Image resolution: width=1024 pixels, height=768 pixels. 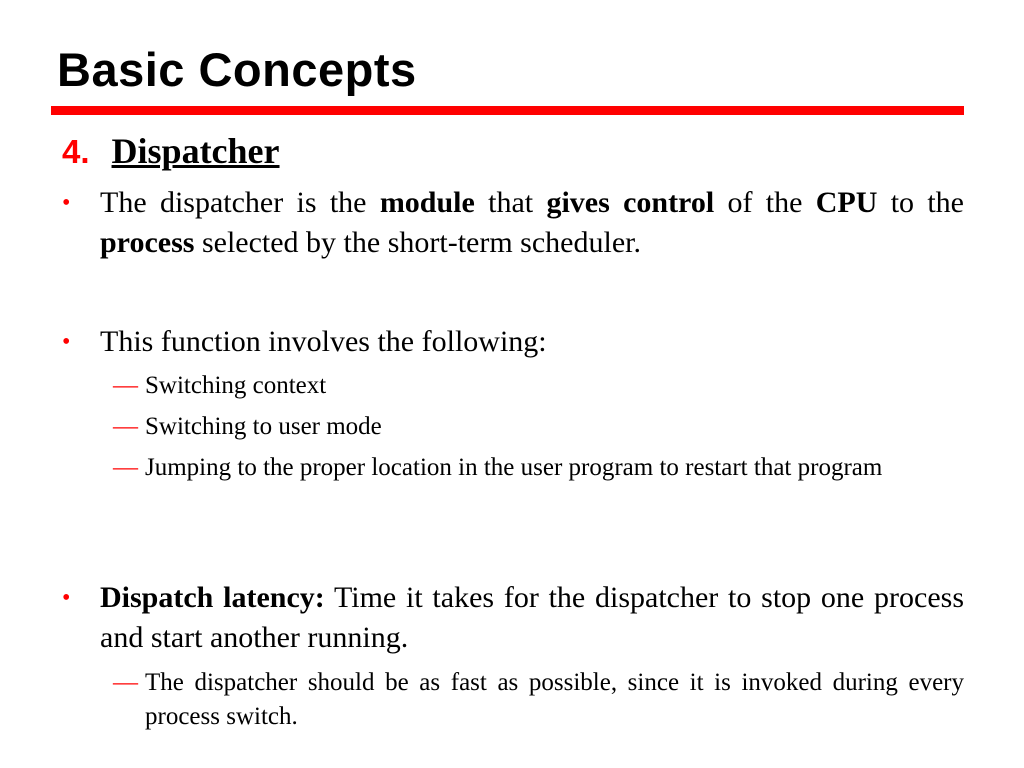 What do you see at coordinates (263, 426) in the screenshot?
I see `sub-item-text: Switching to user mode` at bounding box center [263, 426].